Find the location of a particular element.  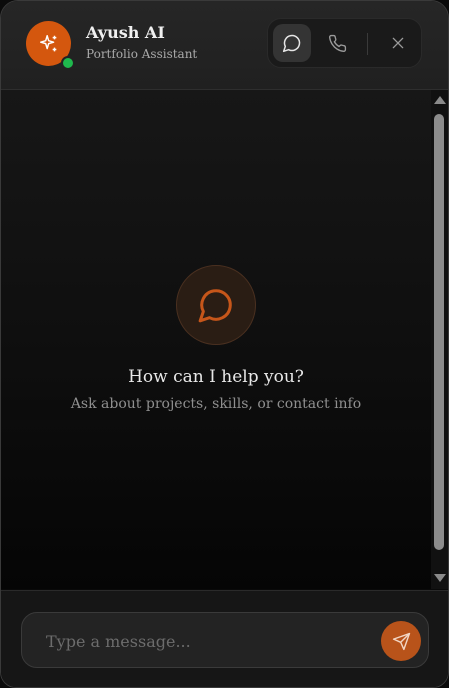

close-icon is located at coordinates (398, 43).